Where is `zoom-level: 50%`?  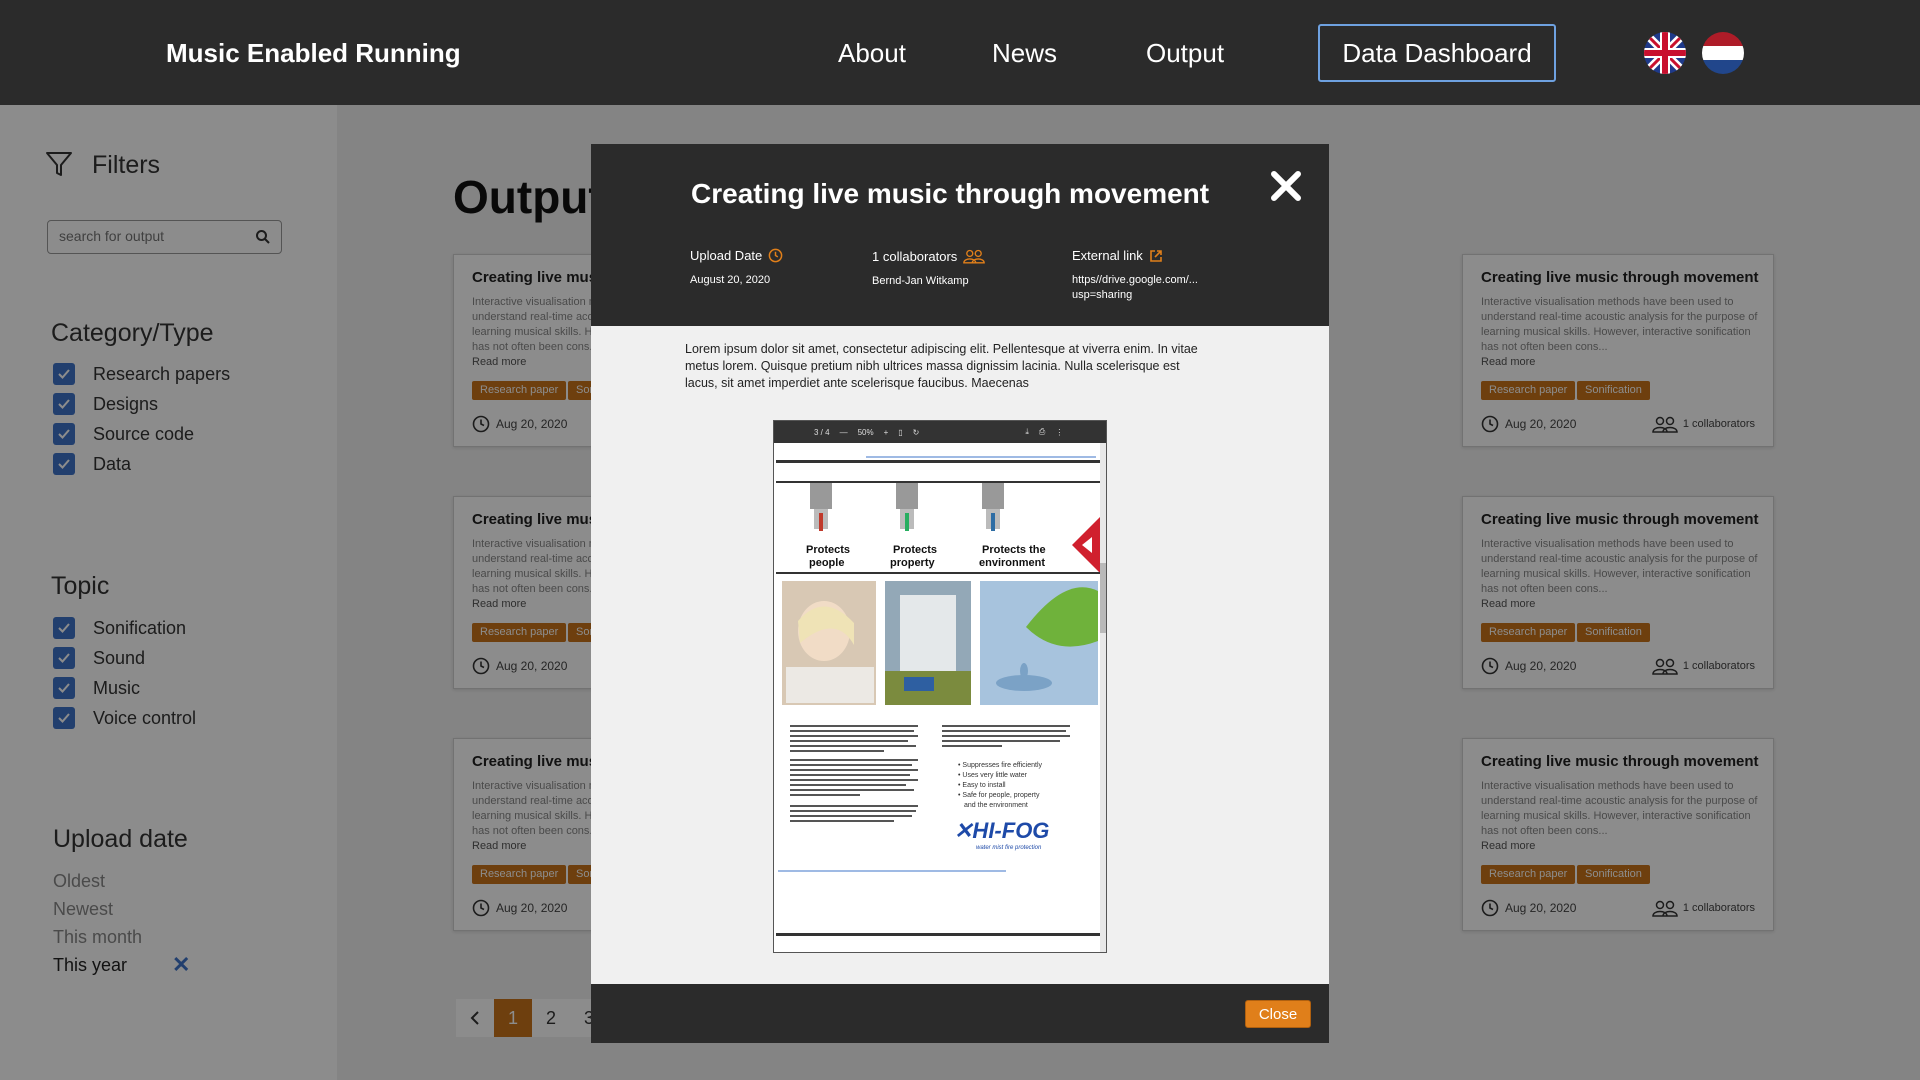
zoom-level: 50% is located at coordinates (865, 432).